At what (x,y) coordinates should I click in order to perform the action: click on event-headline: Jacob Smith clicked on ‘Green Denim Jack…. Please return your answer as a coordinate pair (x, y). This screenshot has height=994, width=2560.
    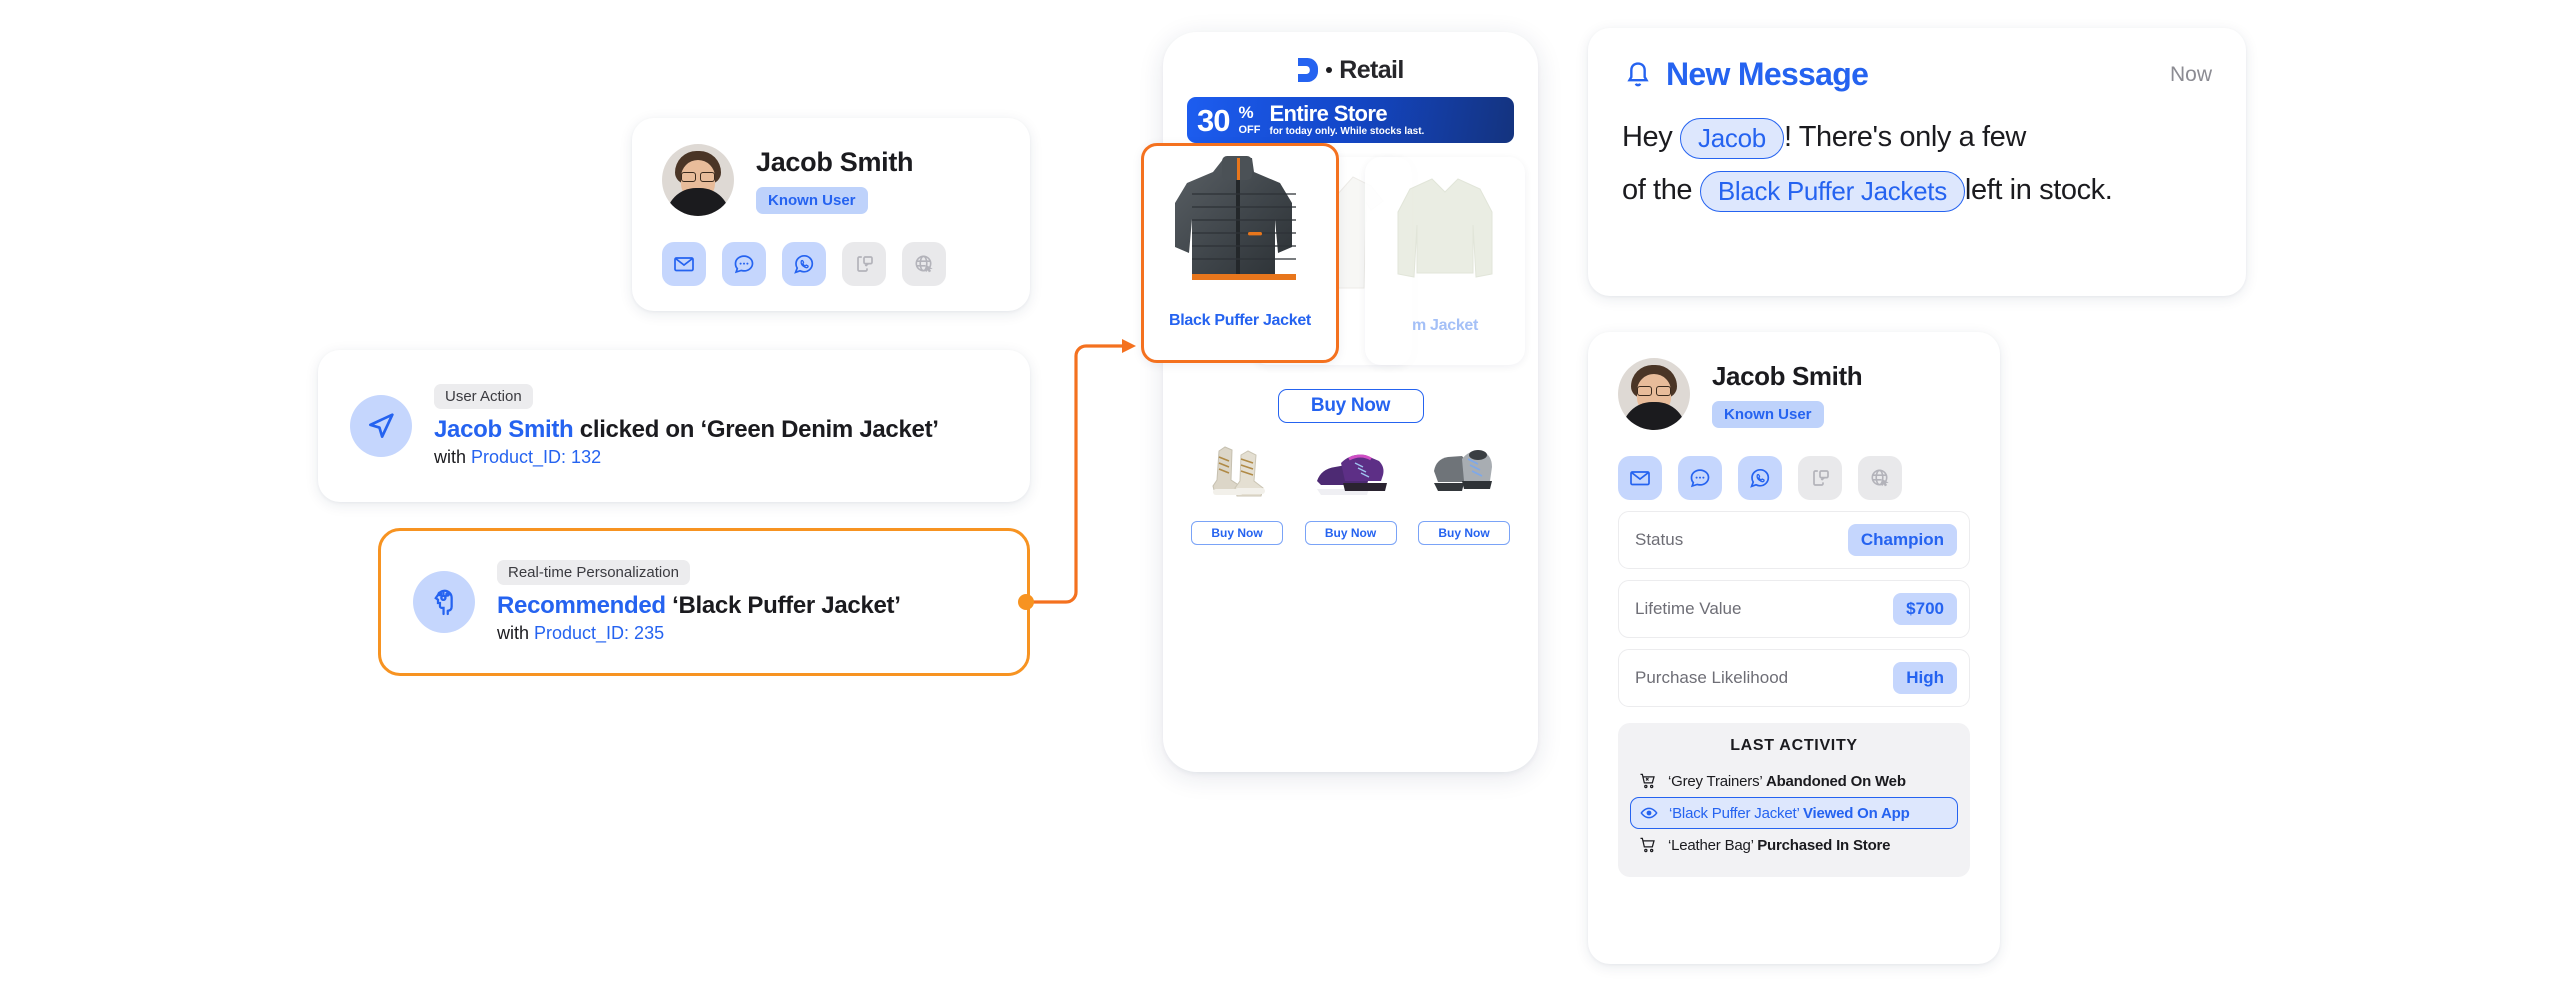
    Looking at the image, I should click on (686, 430).